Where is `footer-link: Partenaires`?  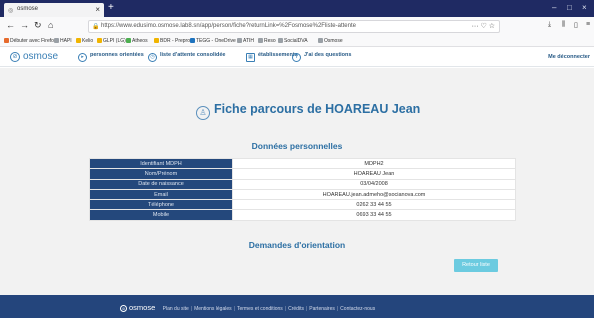
footer-link: Partenaires is located at coordinates (322, 309).